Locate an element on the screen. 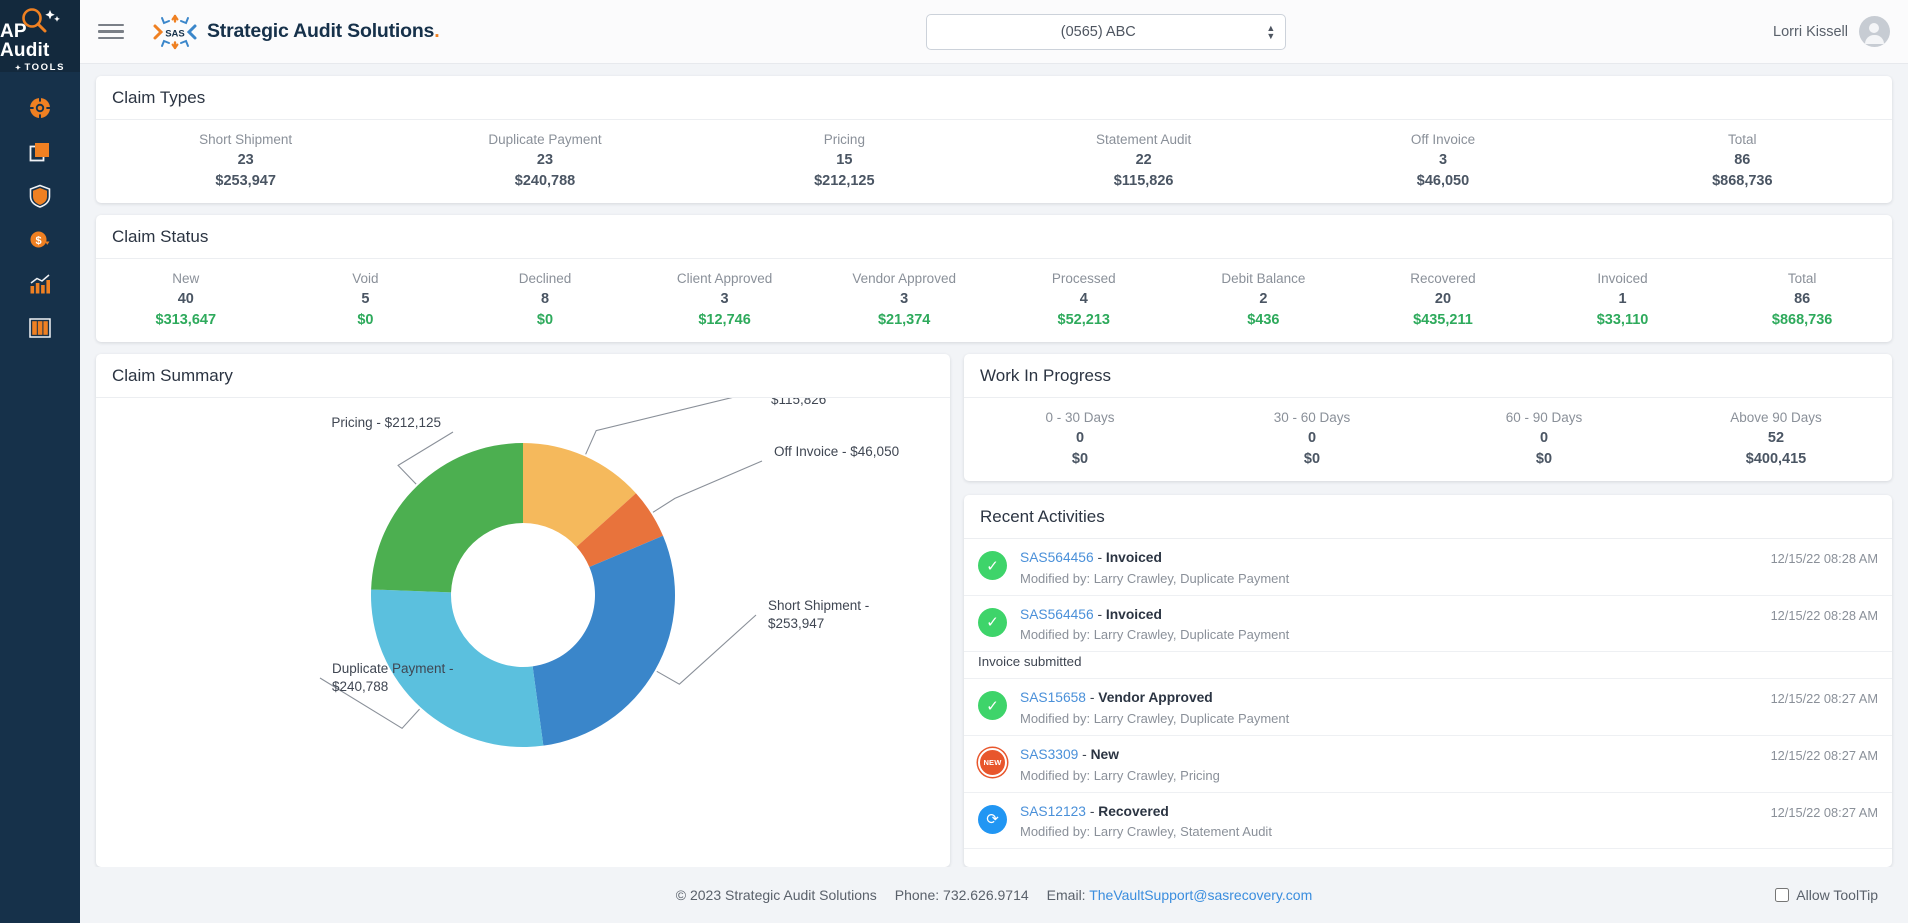  sidebar-item-boards is located at coordinates (40, 328).